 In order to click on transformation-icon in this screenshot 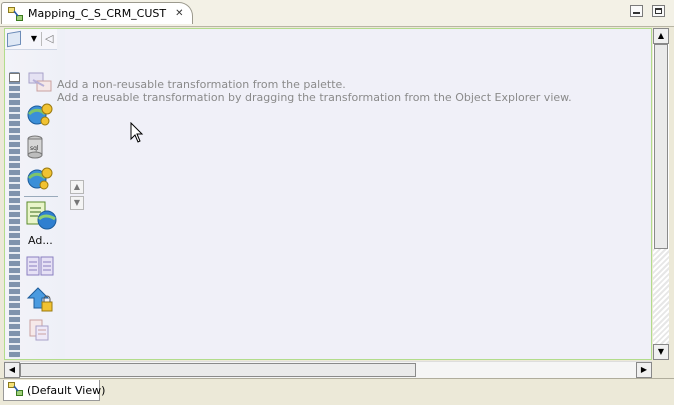, I will do `click(41, 86)`.